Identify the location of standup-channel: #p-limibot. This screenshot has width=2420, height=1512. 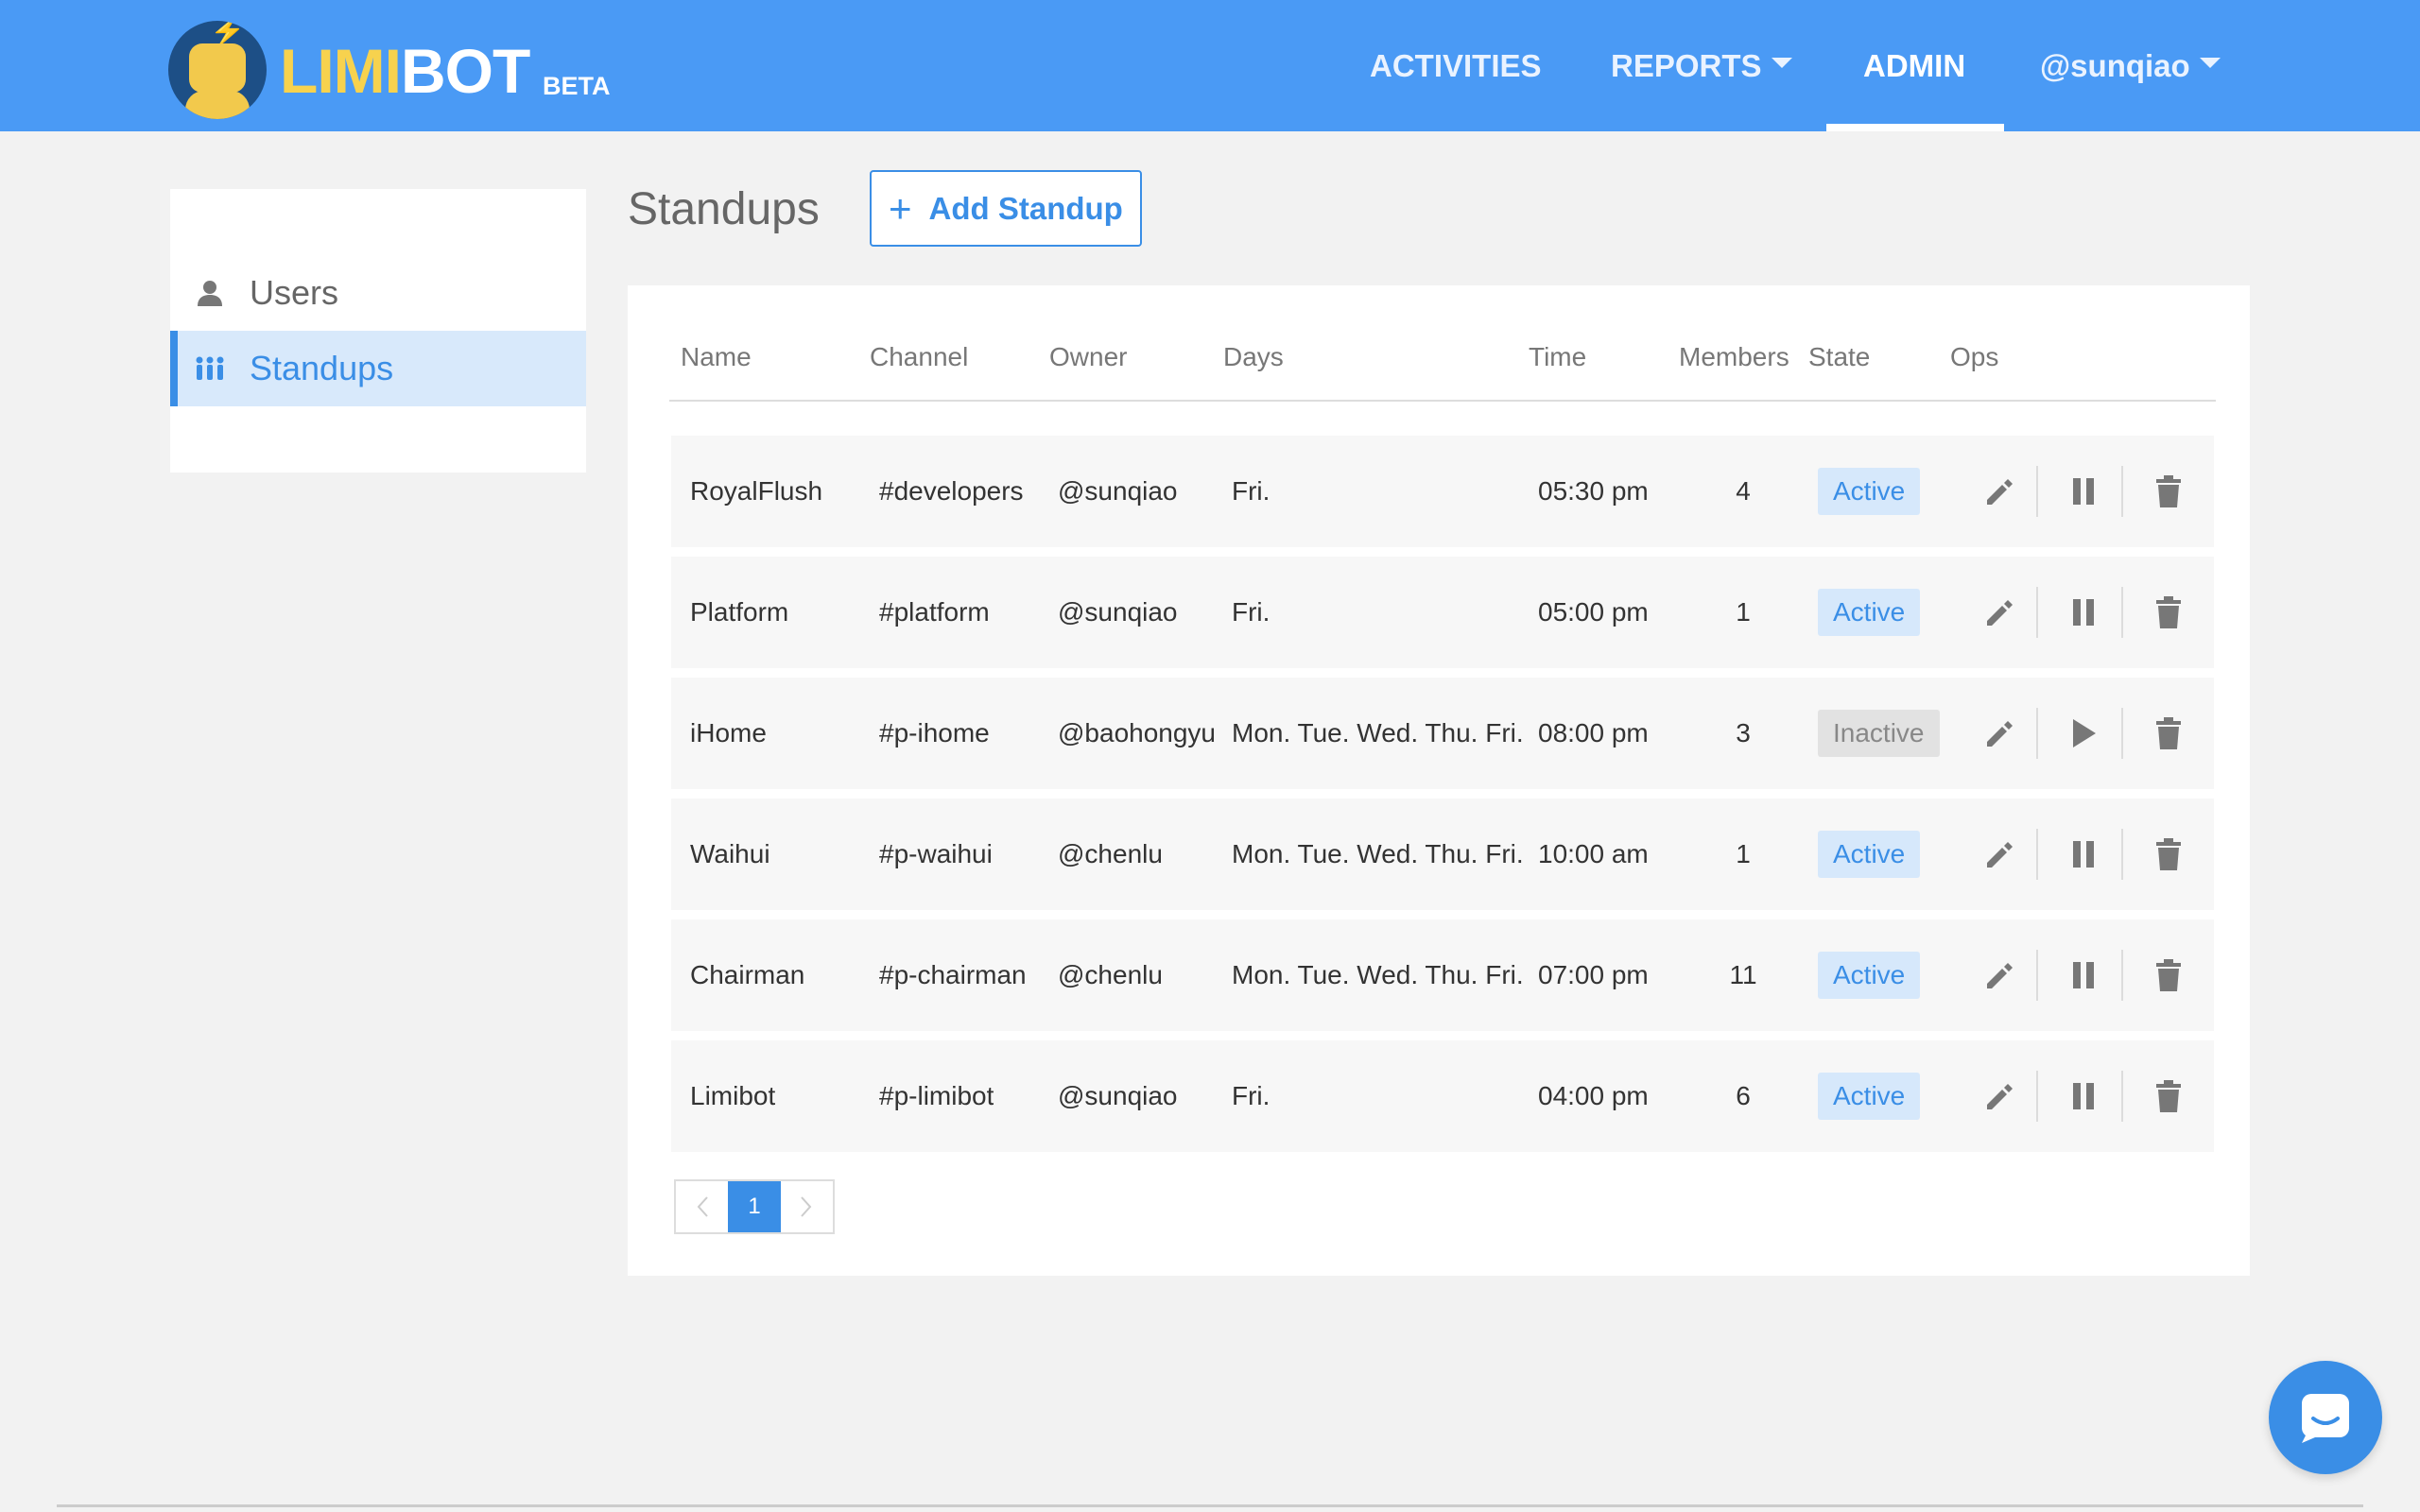
(936, 1095).